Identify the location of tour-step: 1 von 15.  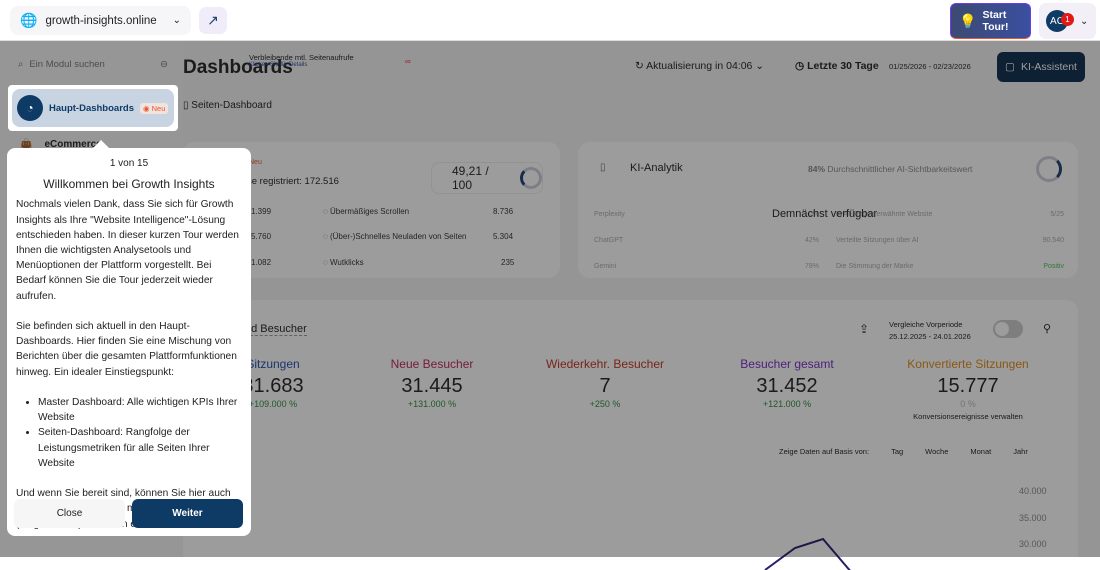
(129, 163).